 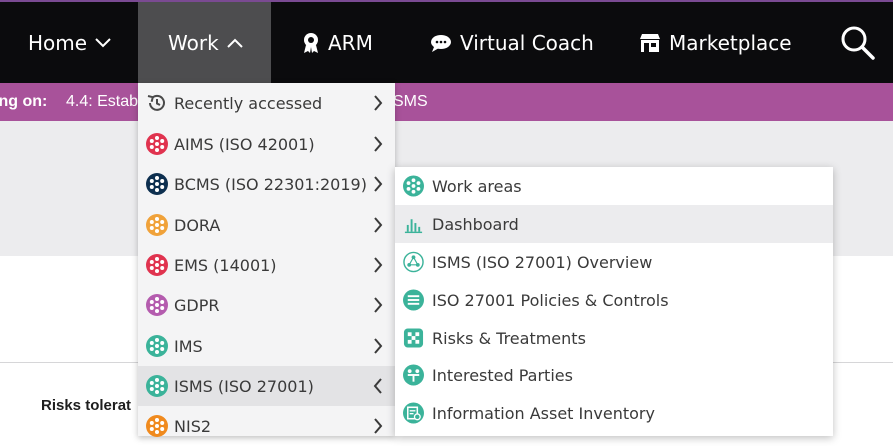 I want to click on network-icon, so click(x=413, y=262).